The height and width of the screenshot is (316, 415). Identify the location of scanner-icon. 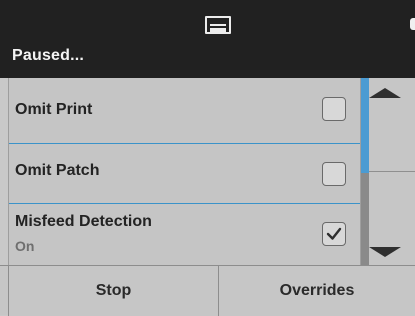
(218, 25).